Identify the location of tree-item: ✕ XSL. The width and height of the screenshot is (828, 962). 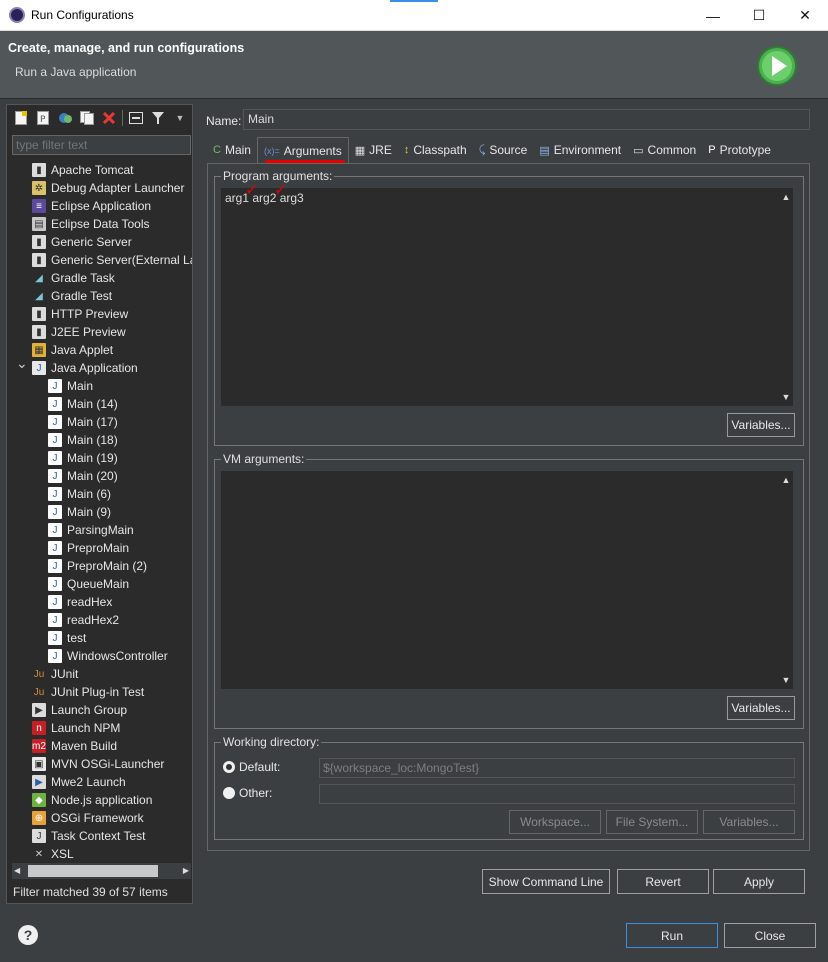
(53, 853).